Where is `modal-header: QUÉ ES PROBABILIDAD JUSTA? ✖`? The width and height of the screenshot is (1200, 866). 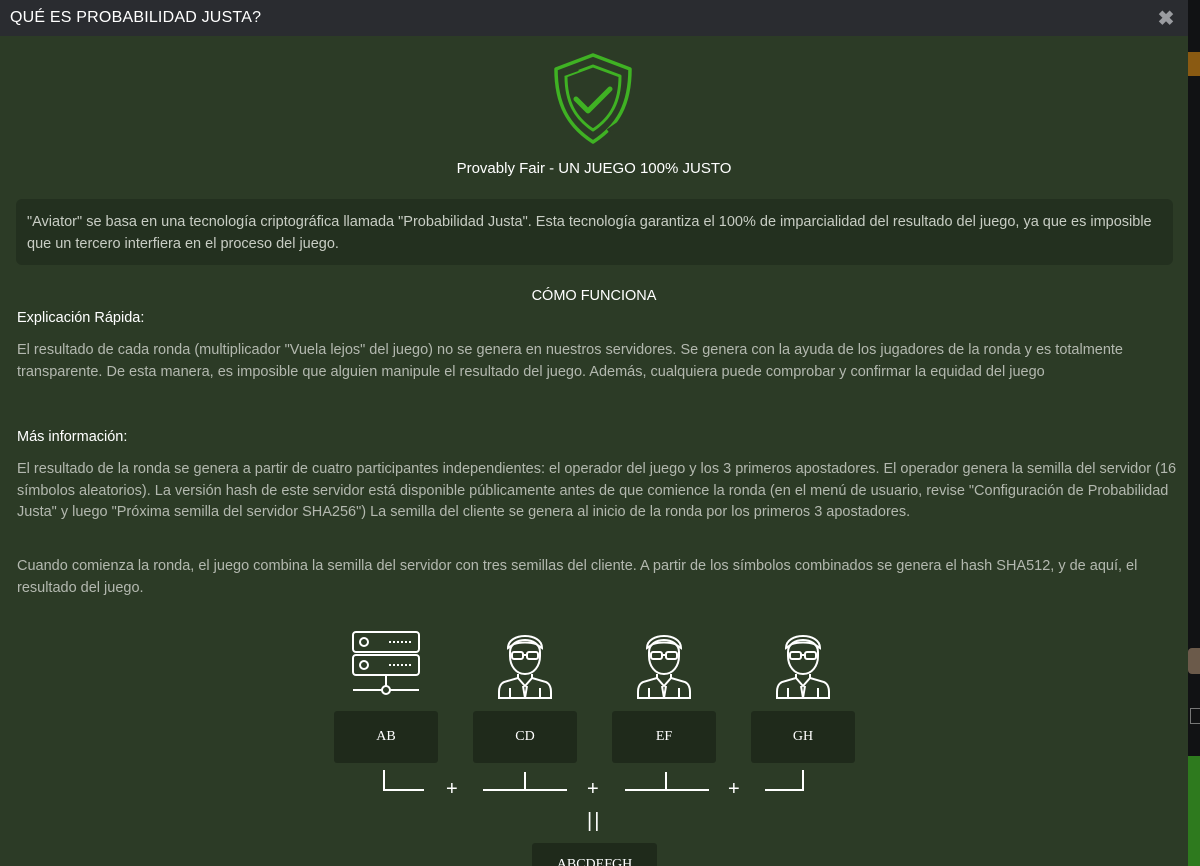 modal-header: QUÉ ES PROBABILIDAD JUSTA? ✖ is located at coordinates (594, 18).